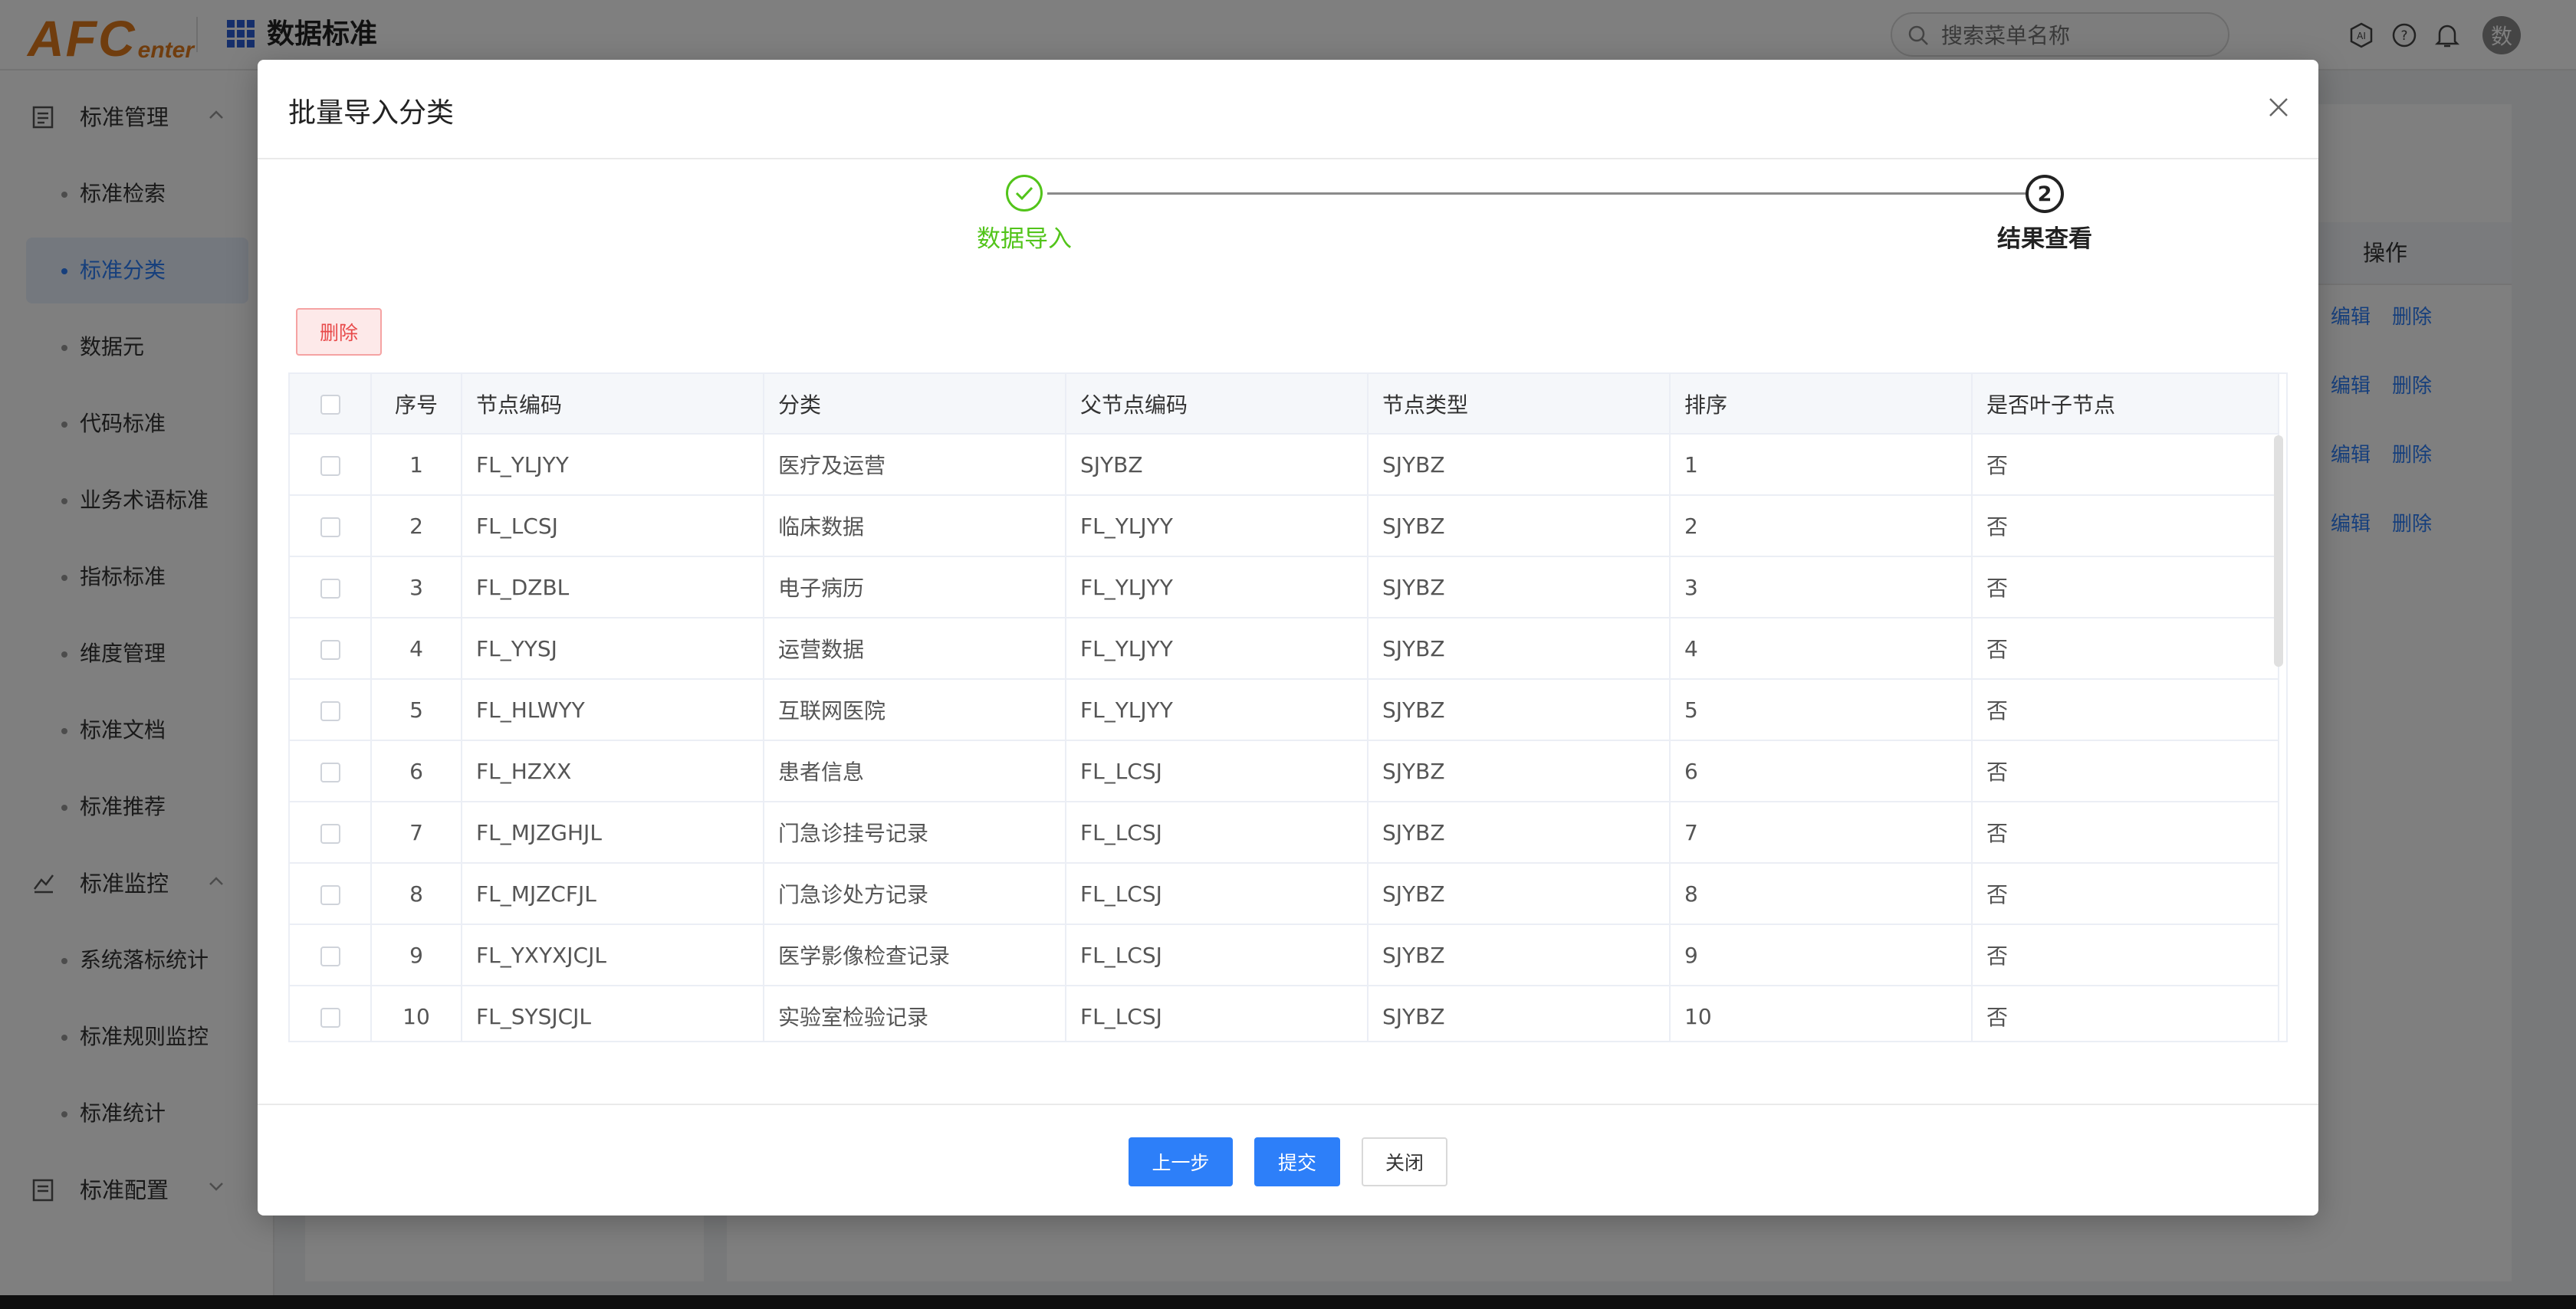  I want to click on table-cell: 2, so click(416, 526).